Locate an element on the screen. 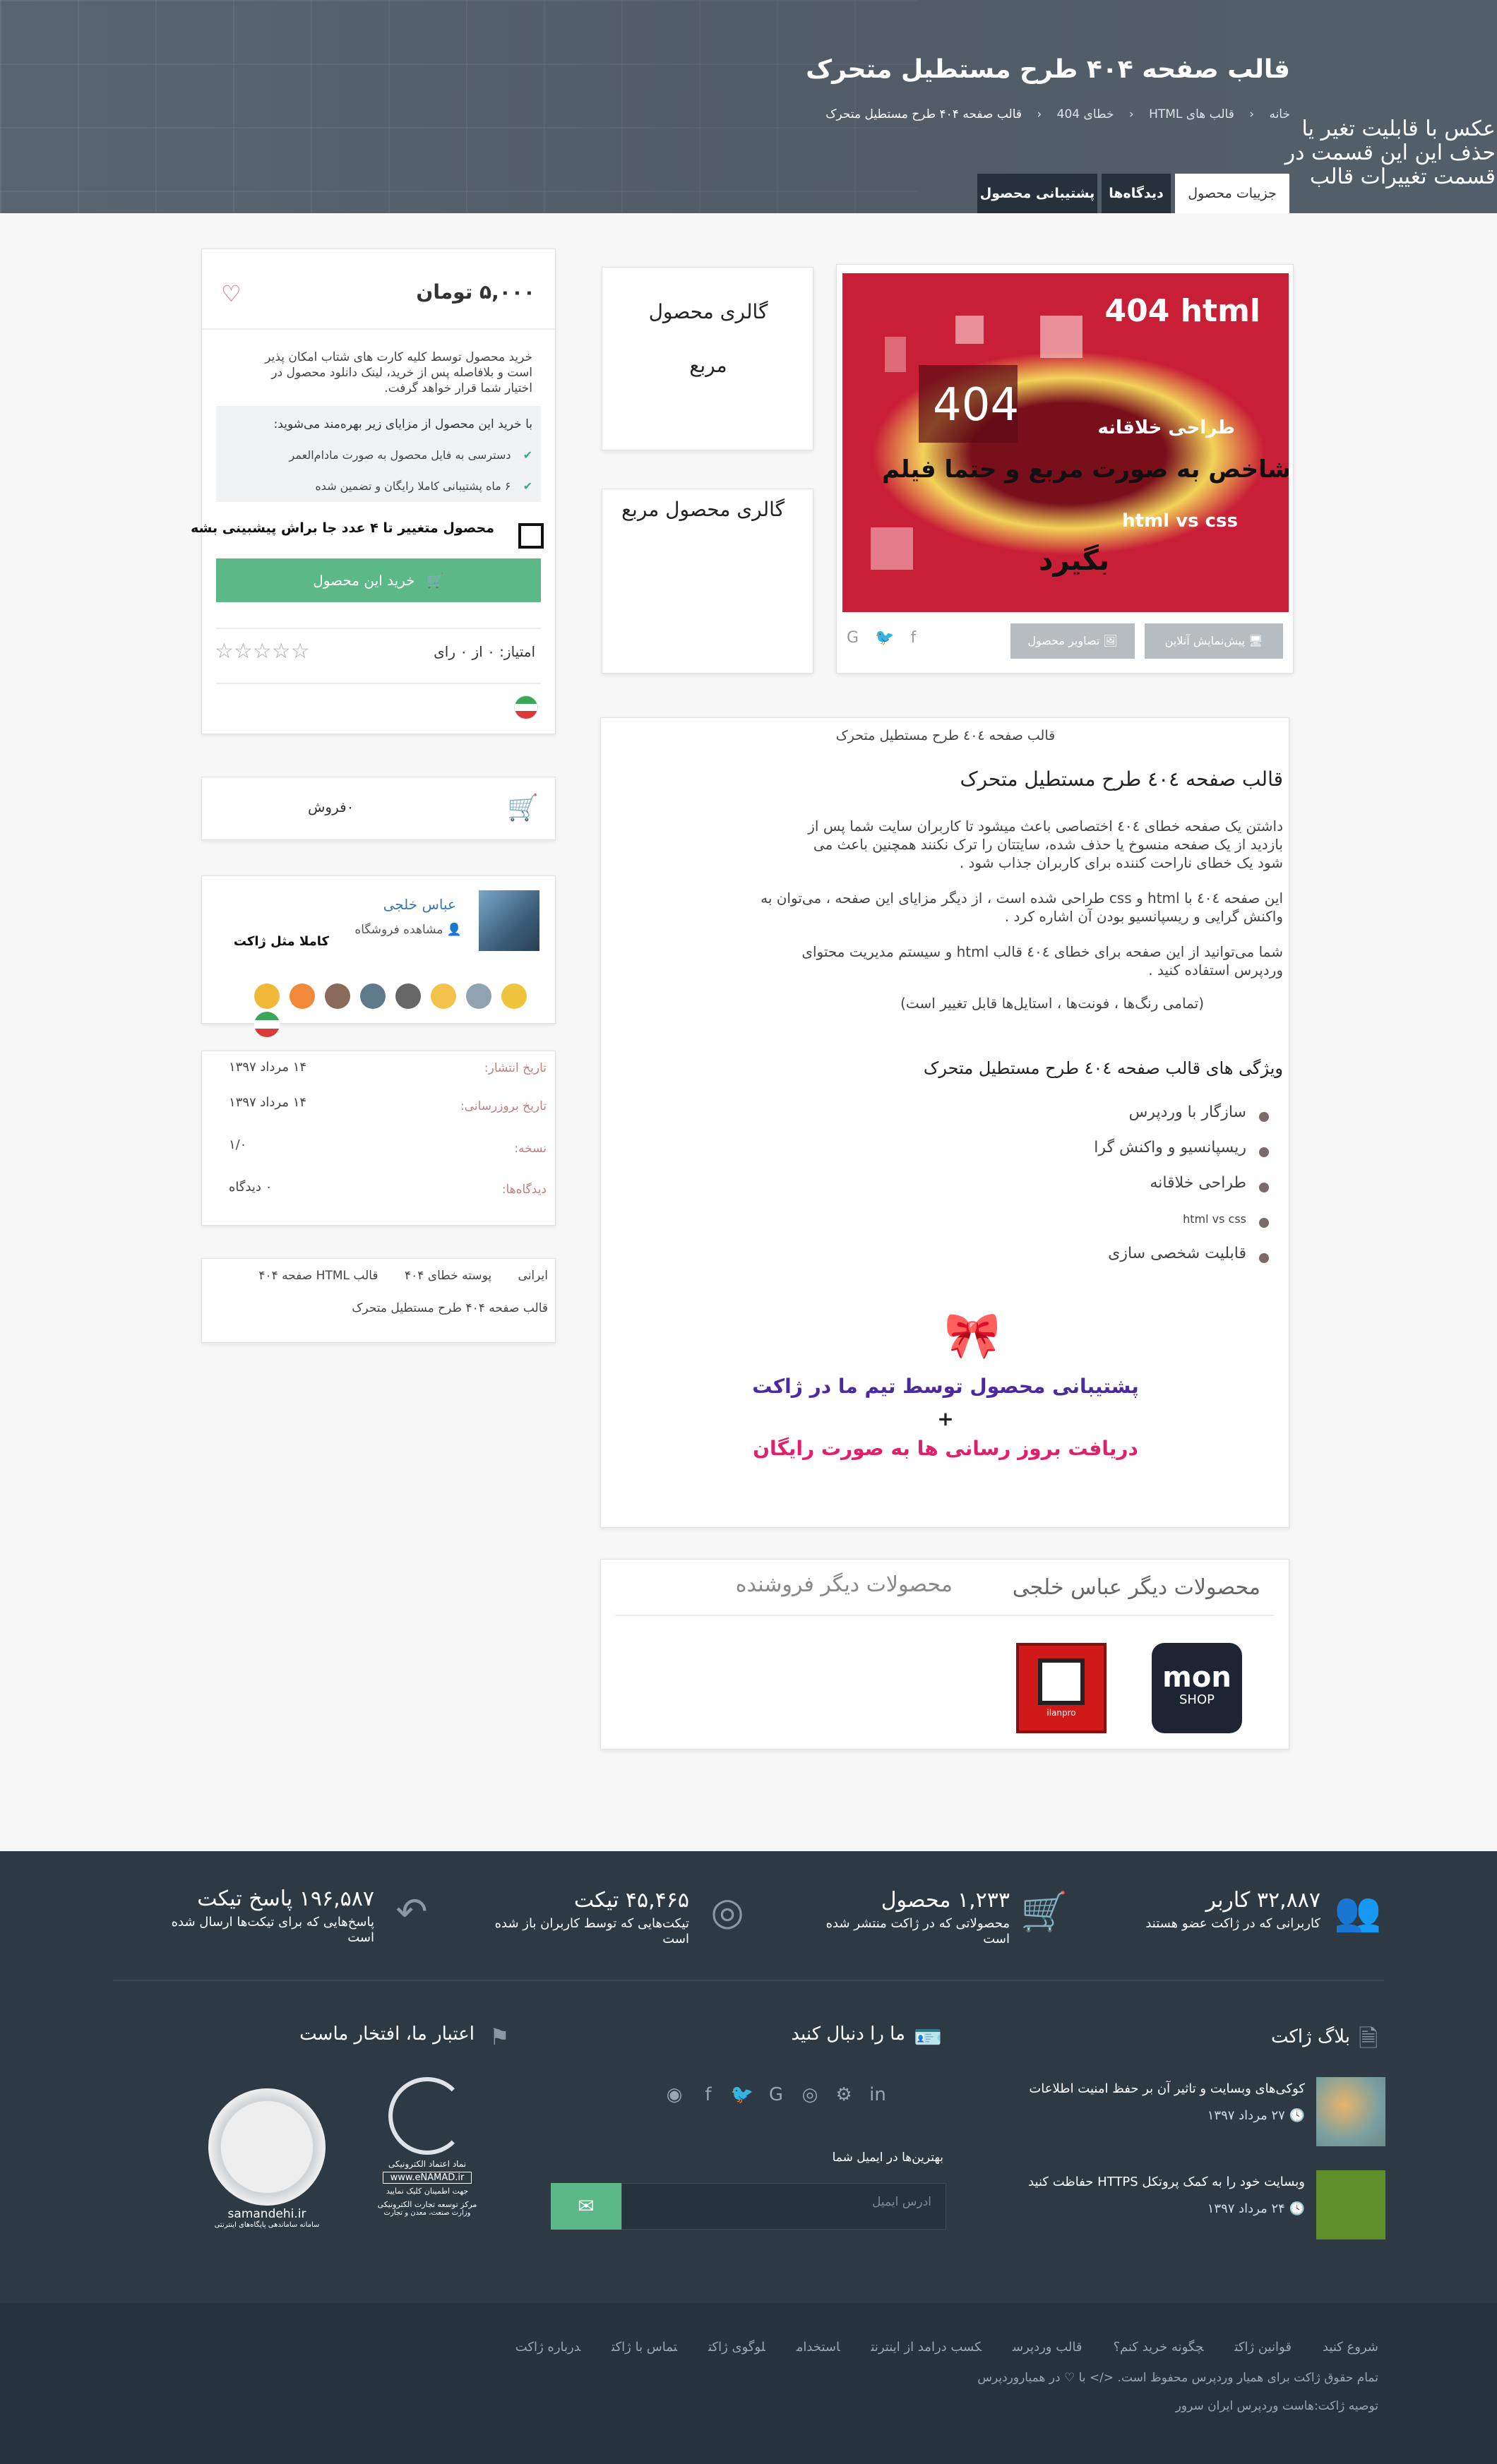 The height and width of the screenshot is (2464, 1497). images-button: 🖼 تصاویر محصول is located at coordinates (1072, 641).